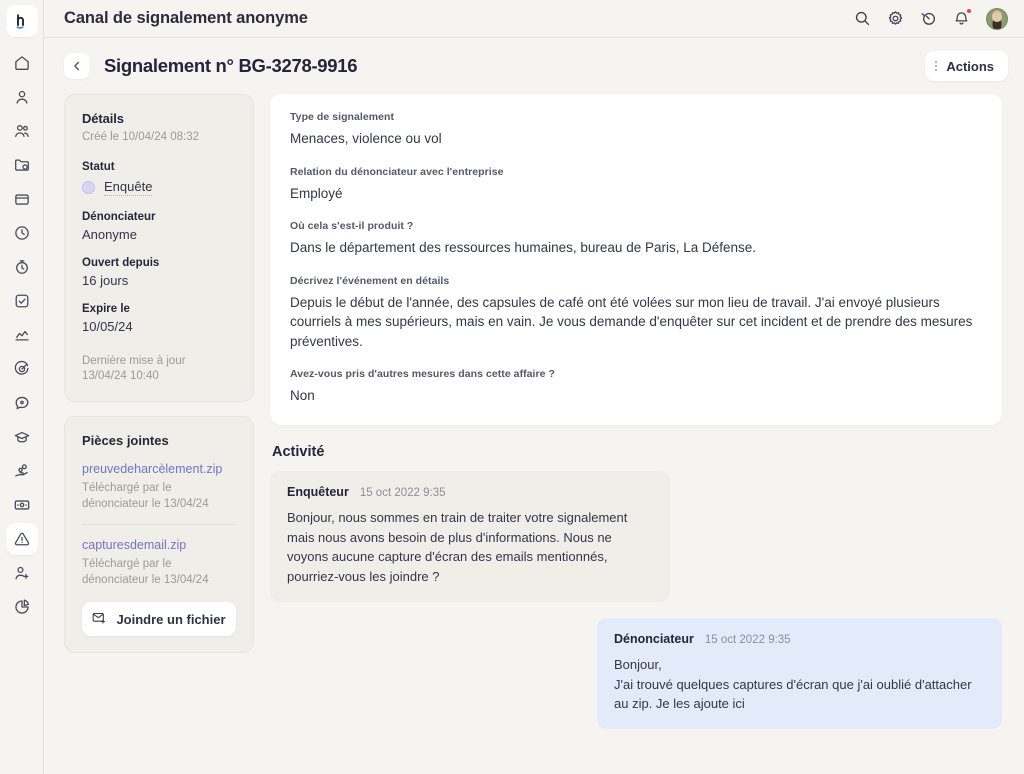 The width and height of the screenshot is (1024, 774). What do you see at coordinates (21, 539) in the screenshot?
I see `sidebar-item-alert-triangle` at bounding box center [21, 539].